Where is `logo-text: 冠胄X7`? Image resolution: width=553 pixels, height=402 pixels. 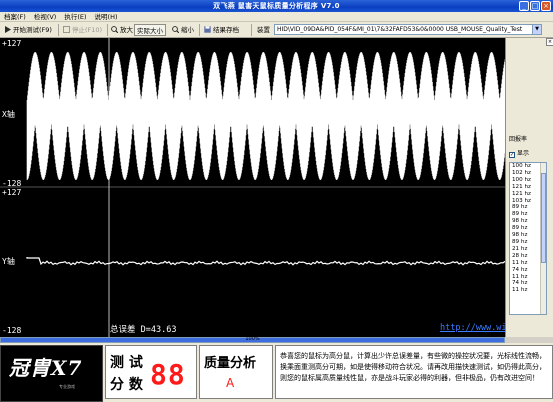 logo-text: 冠胄X7 is located at coordinates (46, 368).